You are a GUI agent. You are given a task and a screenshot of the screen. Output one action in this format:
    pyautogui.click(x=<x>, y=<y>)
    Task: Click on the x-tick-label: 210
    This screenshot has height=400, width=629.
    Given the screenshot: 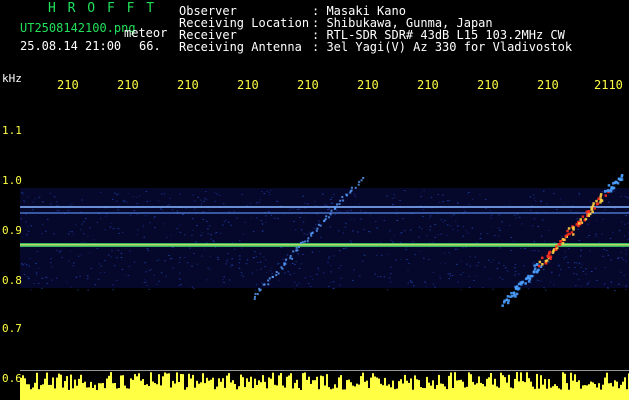 What is the action you would take?
    pyautogui.click(x=128, y=85)
    